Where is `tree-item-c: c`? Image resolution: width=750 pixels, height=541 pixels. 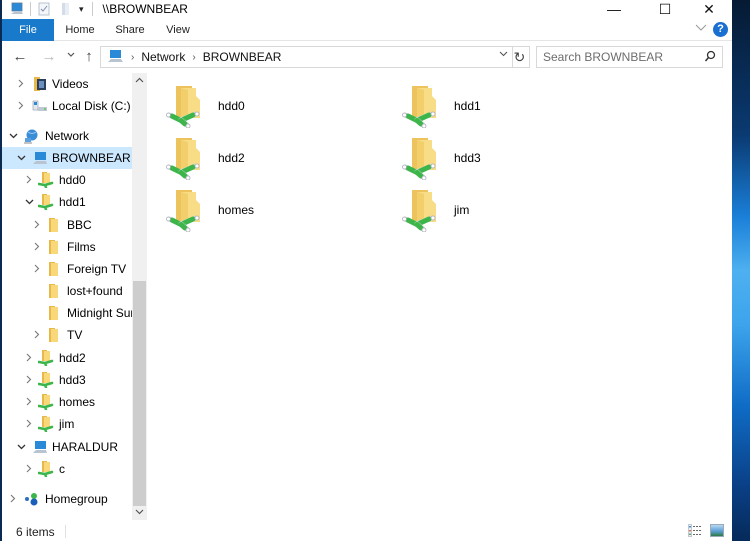
tree-item-c: c is located at coordinates (67, 469).